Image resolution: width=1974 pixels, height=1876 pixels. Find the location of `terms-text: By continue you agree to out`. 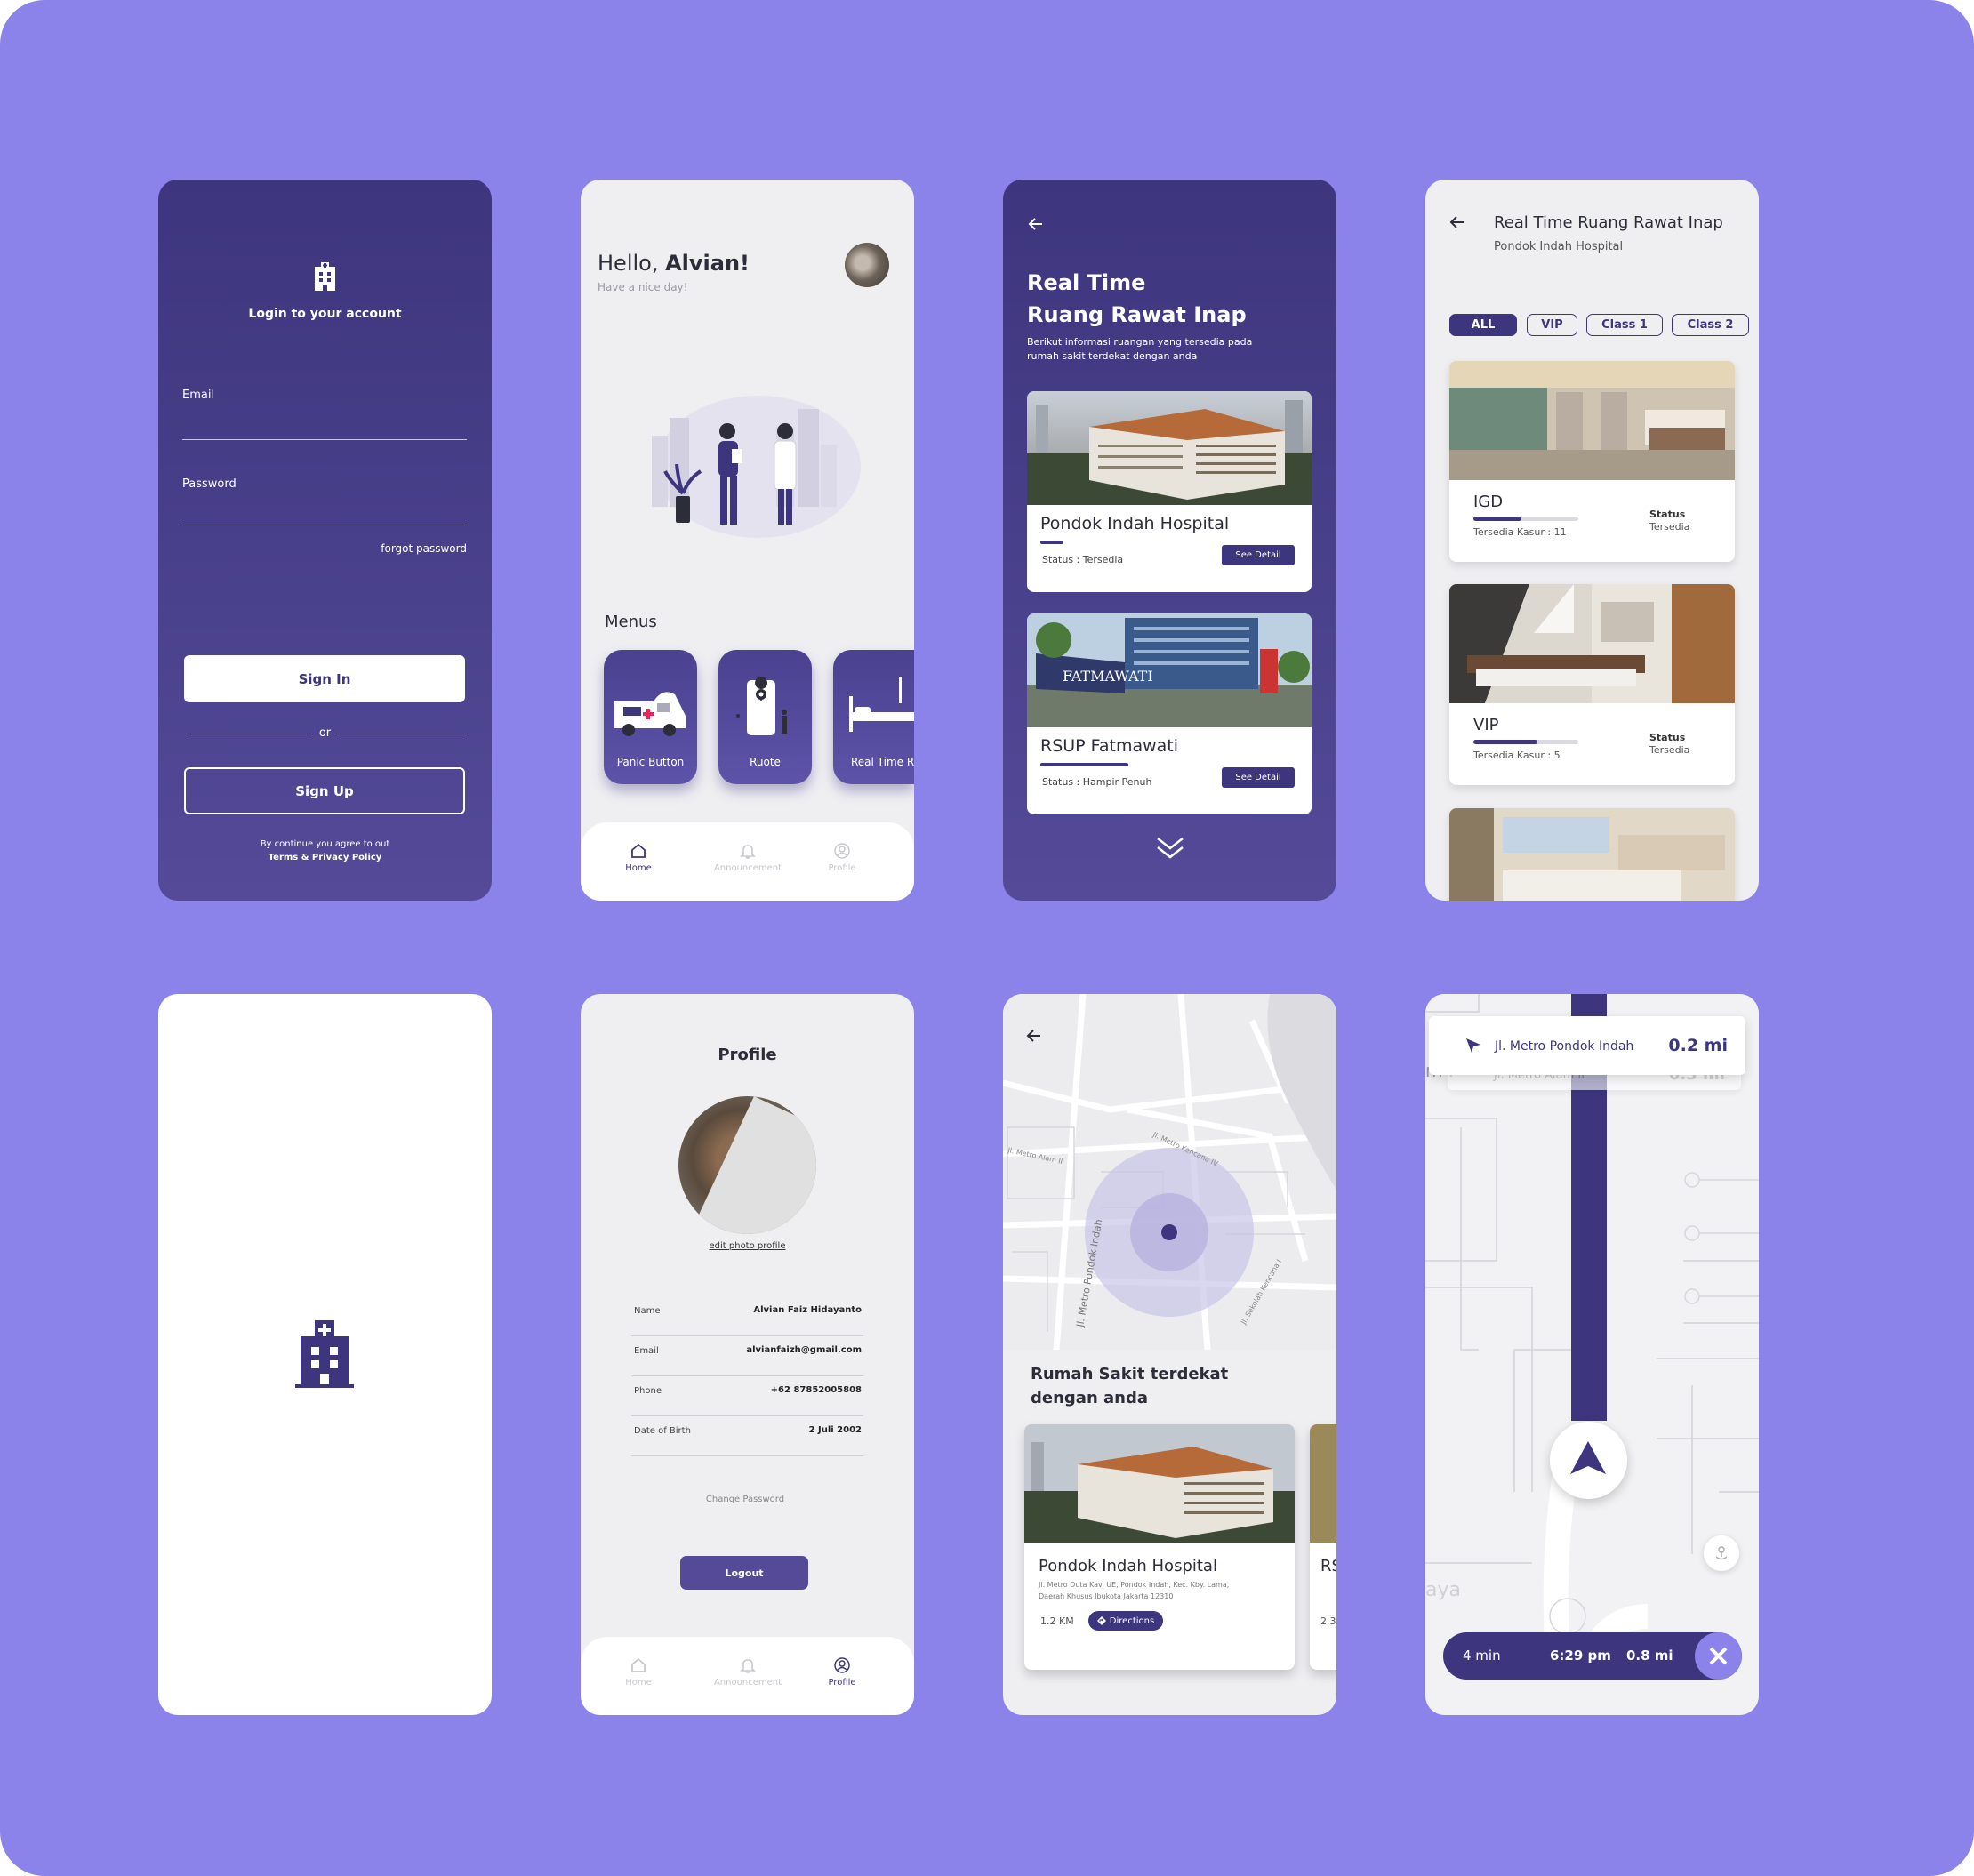

terms-text: By continue you agree to out is located at coordinates (325, 844).